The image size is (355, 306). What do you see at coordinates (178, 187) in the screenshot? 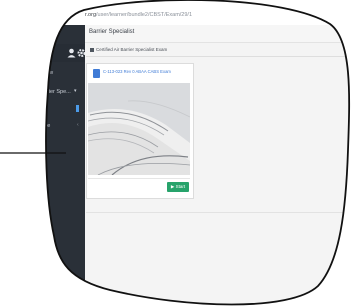
I see `start-button: ▶ Start` at bounding box center [178, 187].